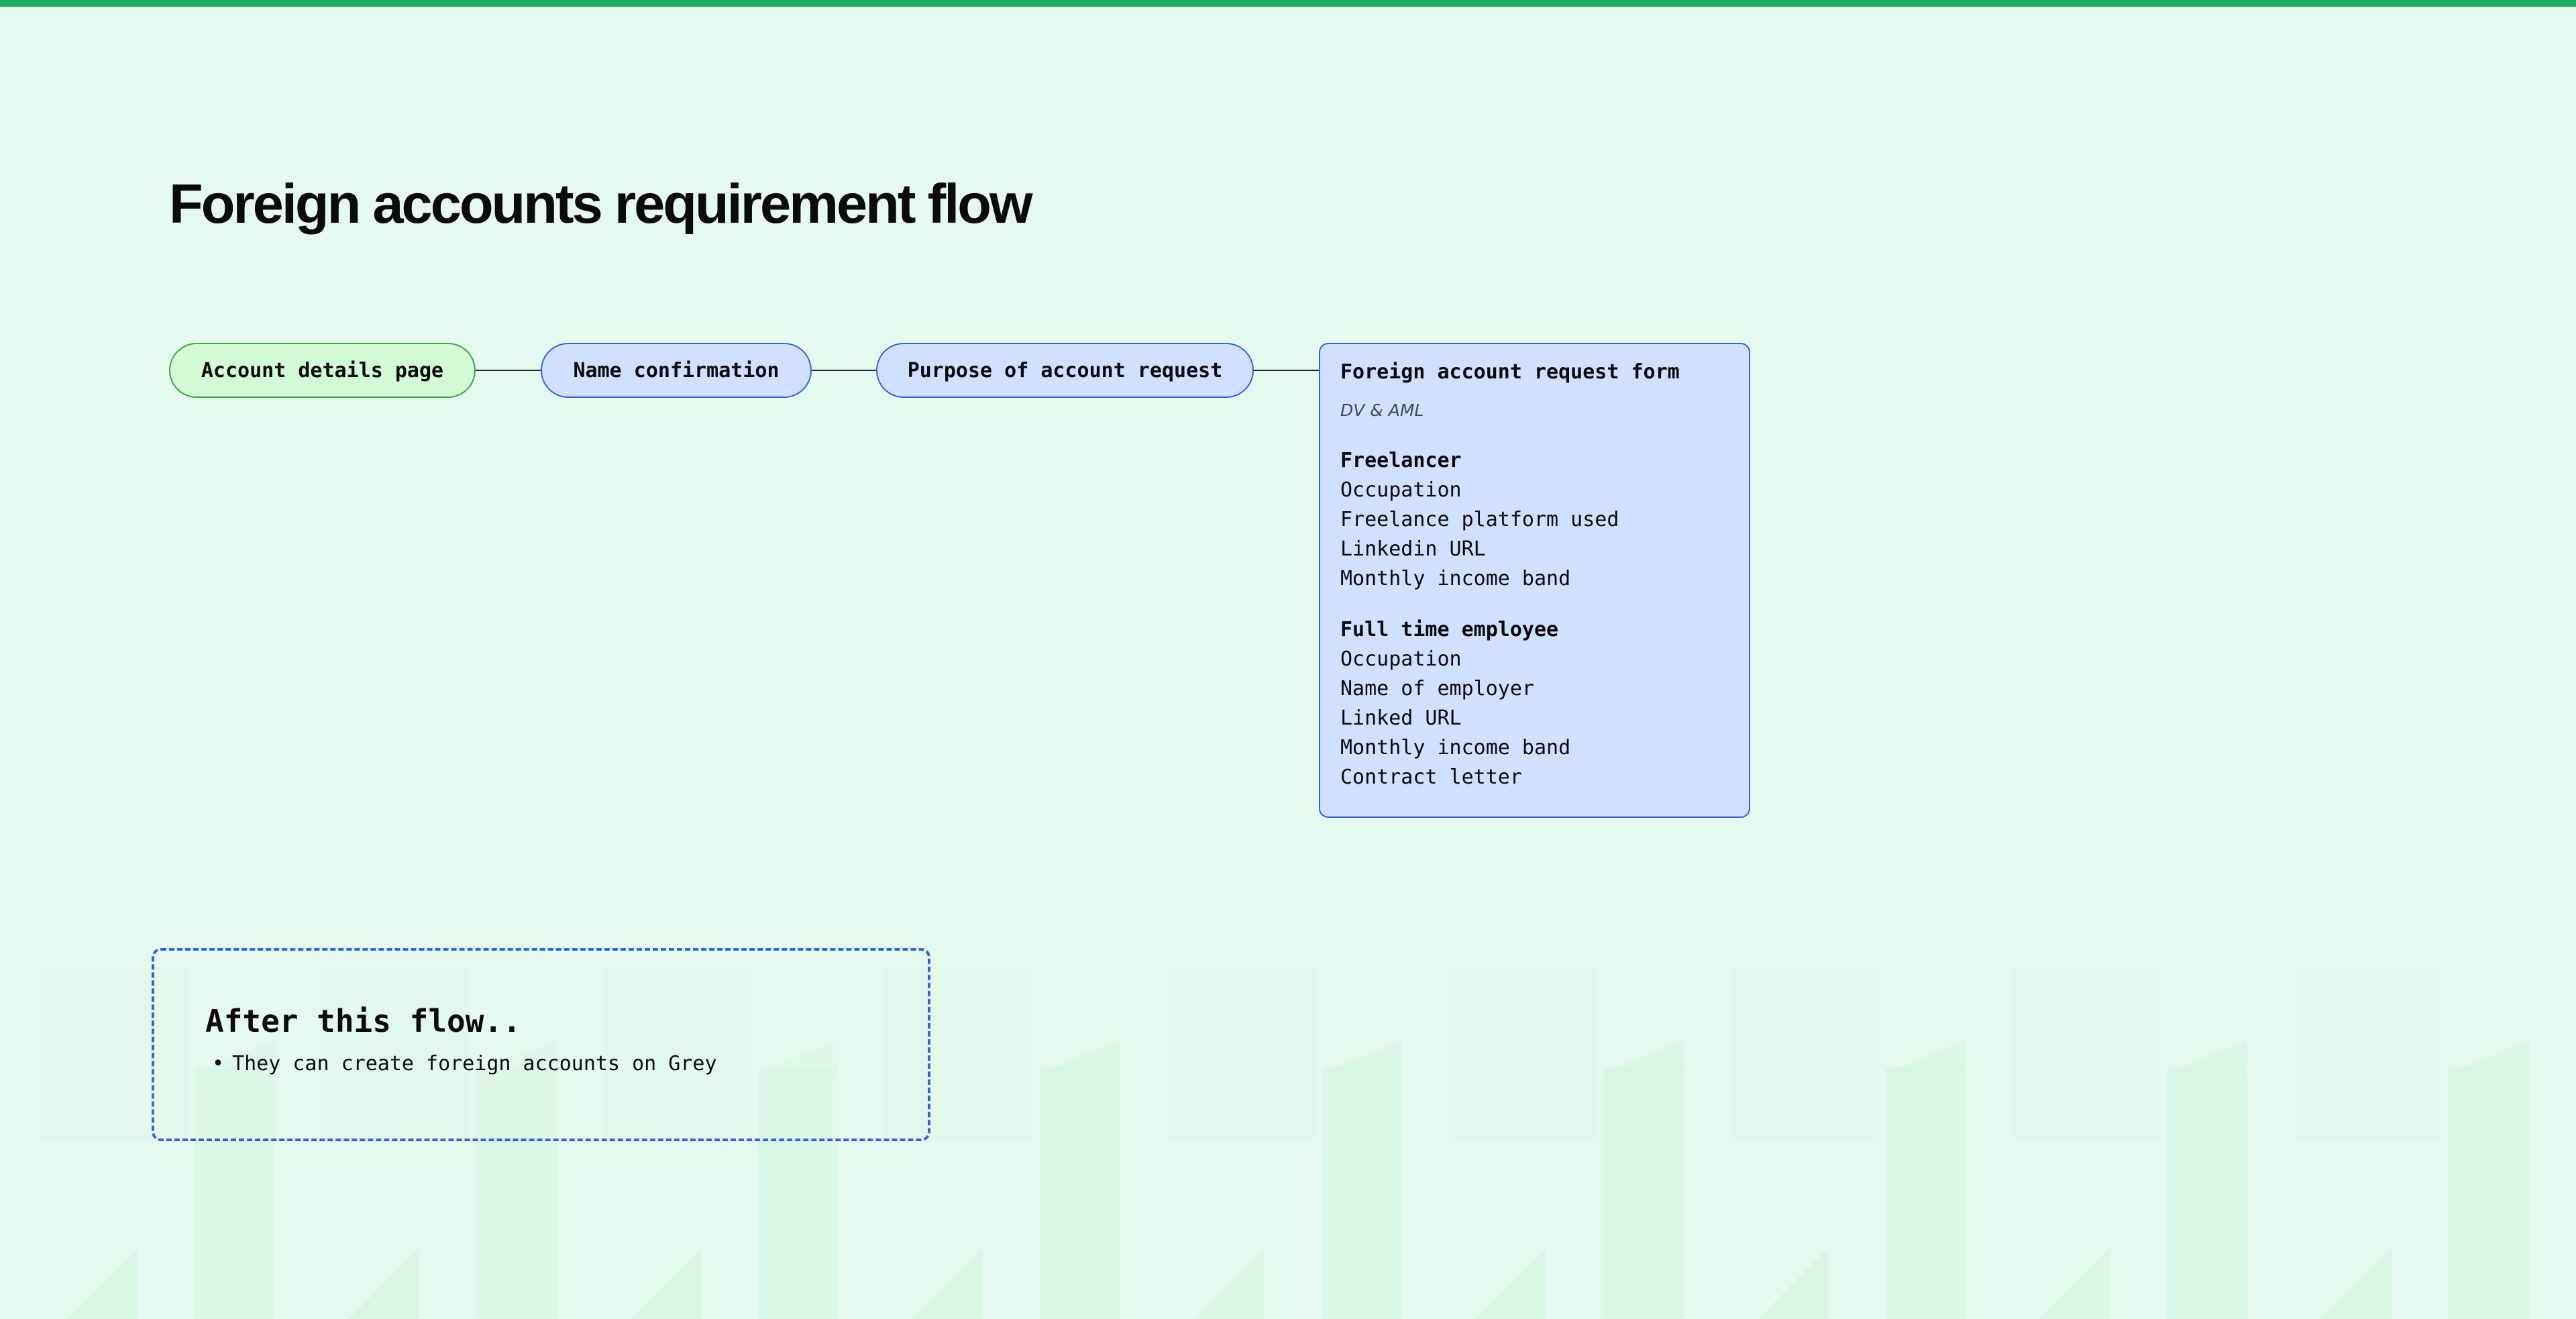 This screenshot has height=1319, width=2576. What do you see at coordinates (474, 1063) in the screenshot?
I see `after-flow-item-text: They can create foreign accounts on Grey` at bounding box center [474, 1063].